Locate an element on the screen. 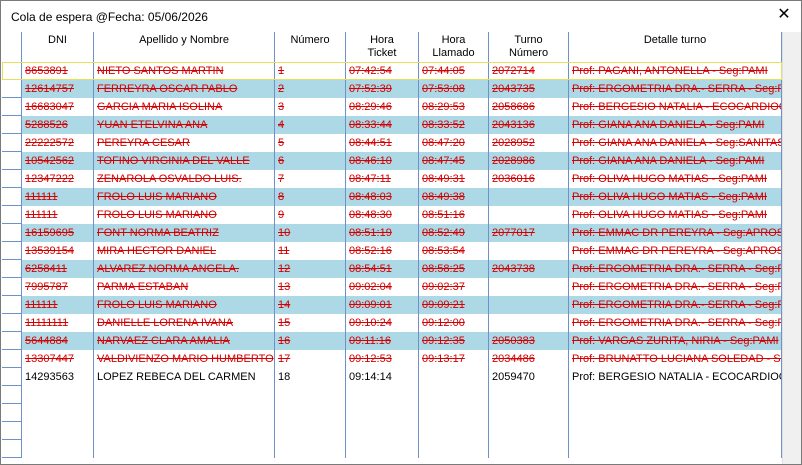 The width and height of the screenshot is (802, 465). cell-hora-ticket: 08:46:10 is located at coordinates (382, 161).